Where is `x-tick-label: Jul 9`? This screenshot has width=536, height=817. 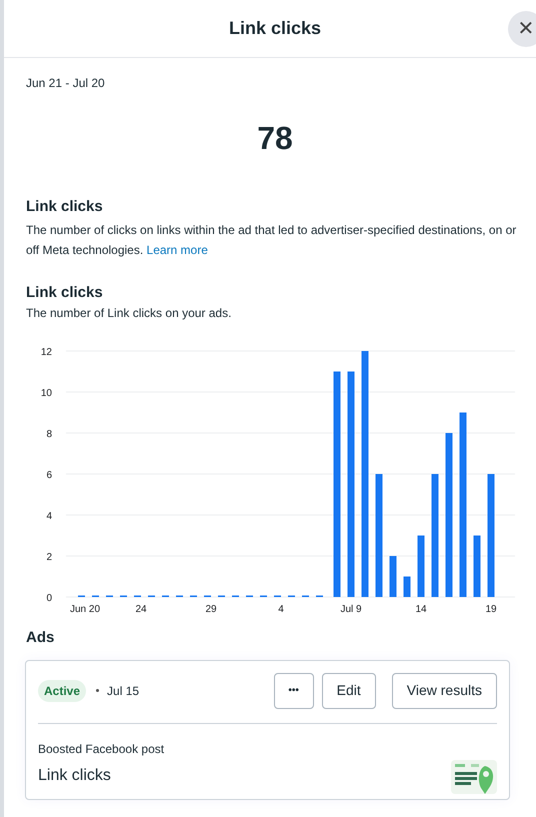
x-tick-label: Jul 9 is located at coordinates (351, 609).